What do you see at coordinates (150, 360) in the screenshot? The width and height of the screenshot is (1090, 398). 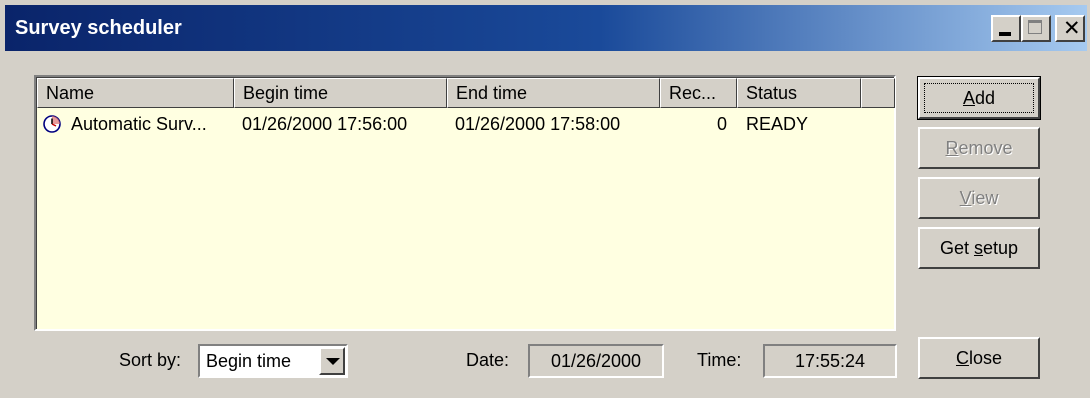 I see `sort-by-label: Sort by:` at bounding box center [150, 360].